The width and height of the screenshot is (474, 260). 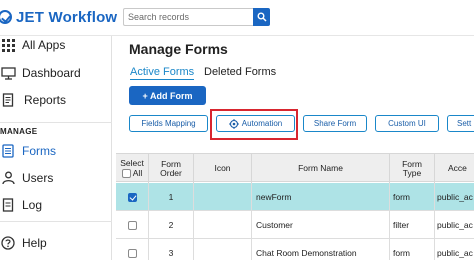 What do you see at coordinates (38, 178) in the screenshot?
I see `sidebar-item-label: Users` at bounding box center [38, 178].